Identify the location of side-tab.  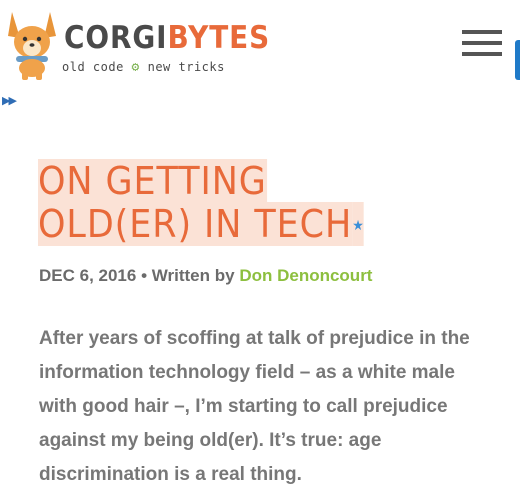
(517, 60).